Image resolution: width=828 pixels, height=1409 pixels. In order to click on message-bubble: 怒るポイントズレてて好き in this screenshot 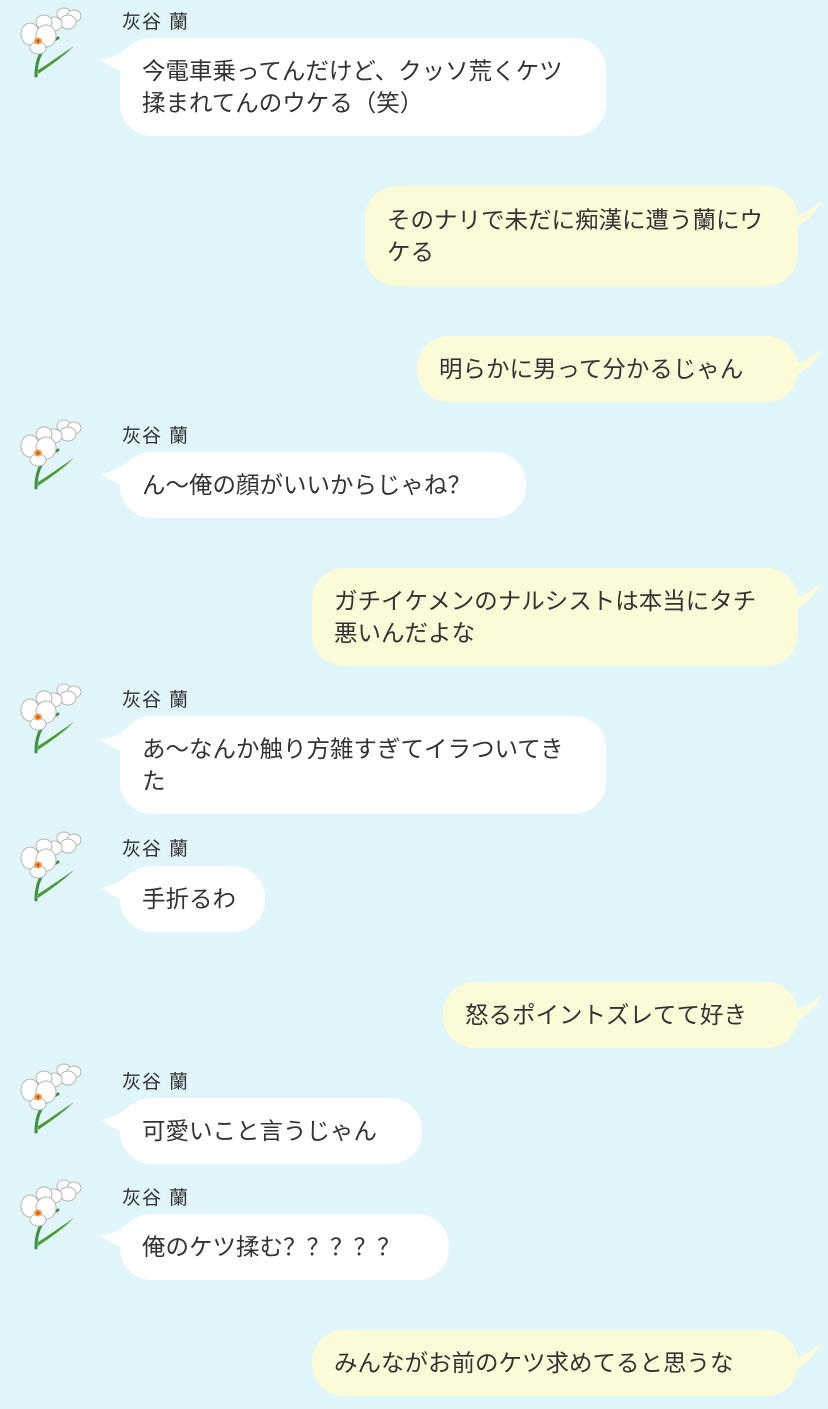, I will do `click(620, 1015)`.